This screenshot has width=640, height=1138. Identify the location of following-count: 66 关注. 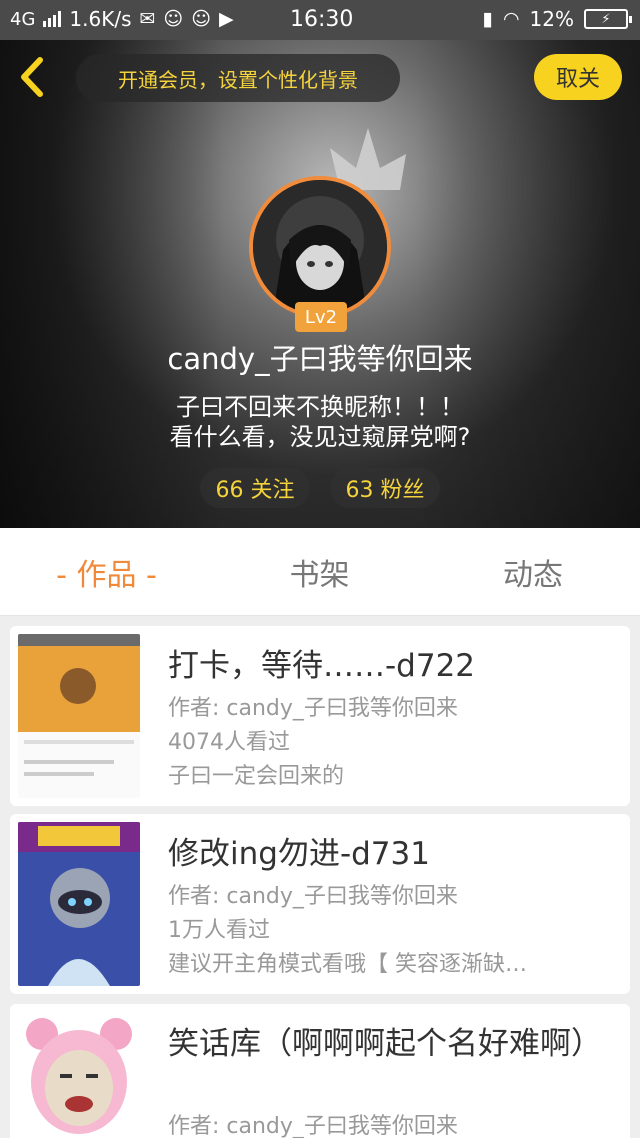
(255, 488).